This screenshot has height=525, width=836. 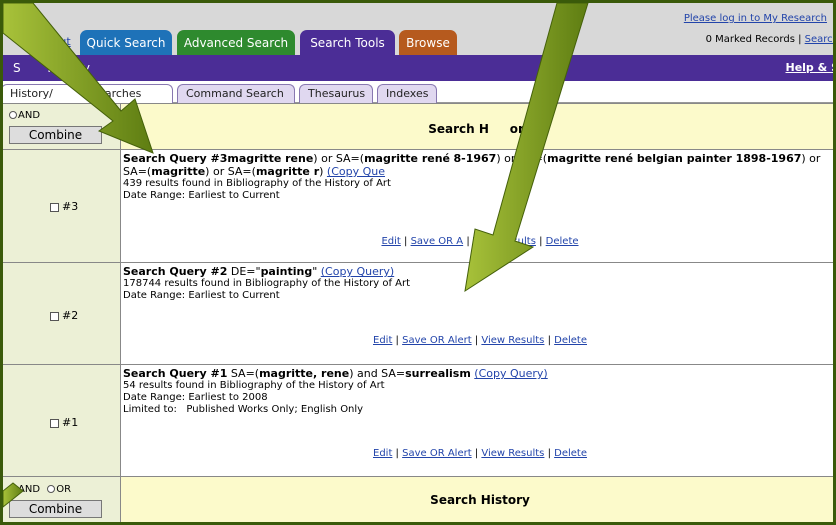 I want to click on query-checkbox-line-2: #2, so click(x=64, y=315).